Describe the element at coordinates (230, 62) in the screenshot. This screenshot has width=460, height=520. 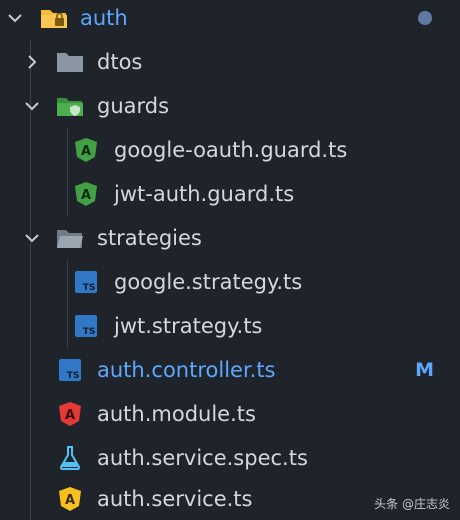
I see `tree-folder-dtos: dtos` at that location.